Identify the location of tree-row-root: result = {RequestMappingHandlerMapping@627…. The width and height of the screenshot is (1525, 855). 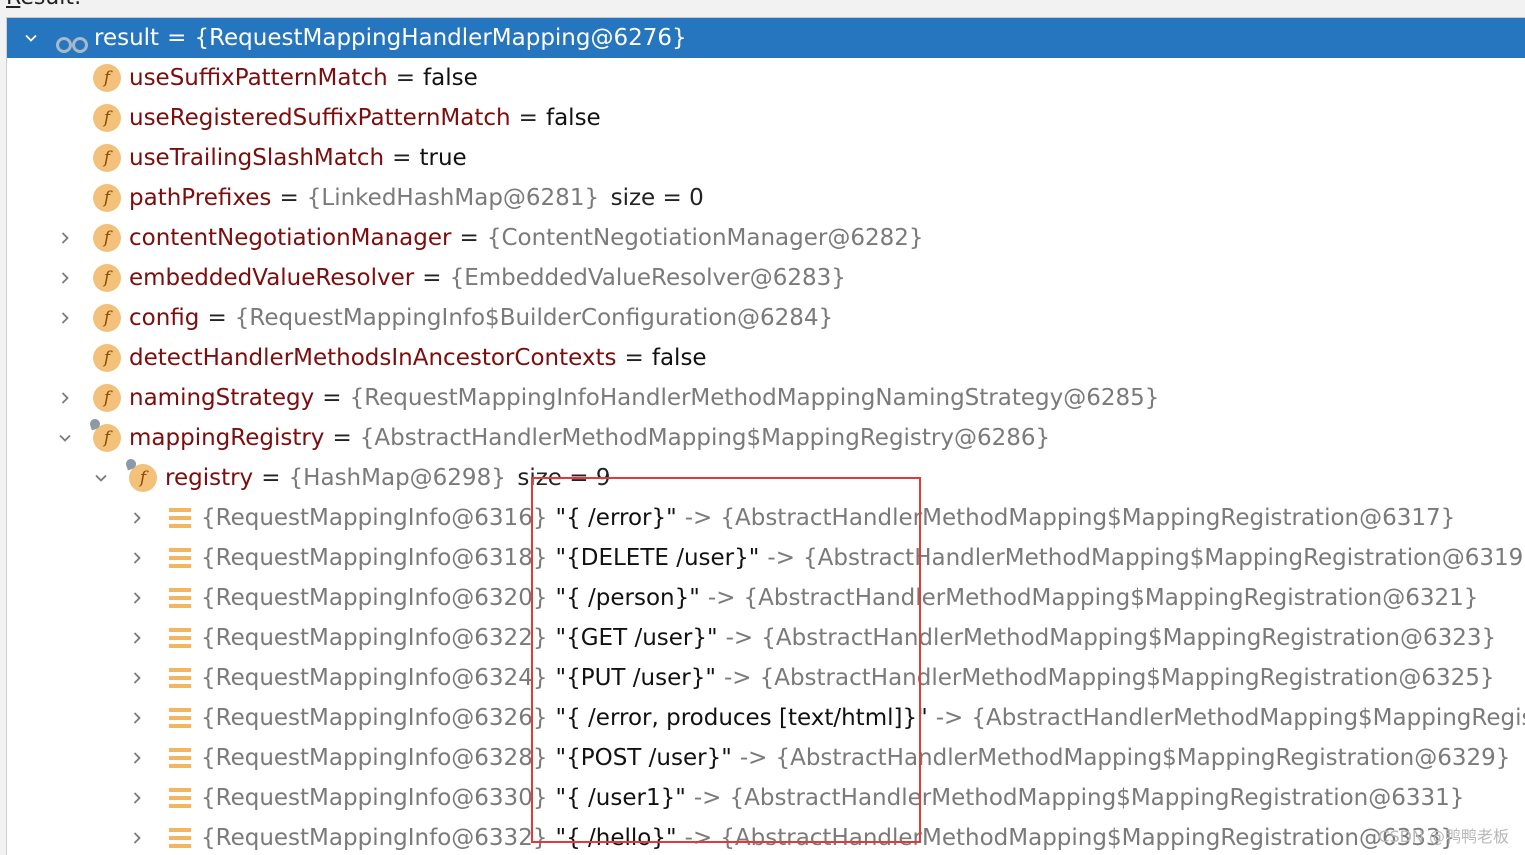
(766, 38).